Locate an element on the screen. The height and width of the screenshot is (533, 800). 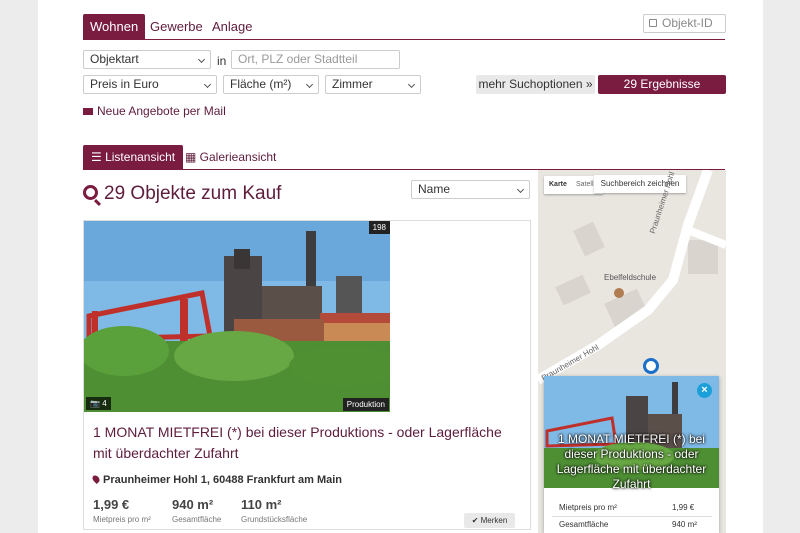
sort-value: Name is located at coordinates (434, 189).